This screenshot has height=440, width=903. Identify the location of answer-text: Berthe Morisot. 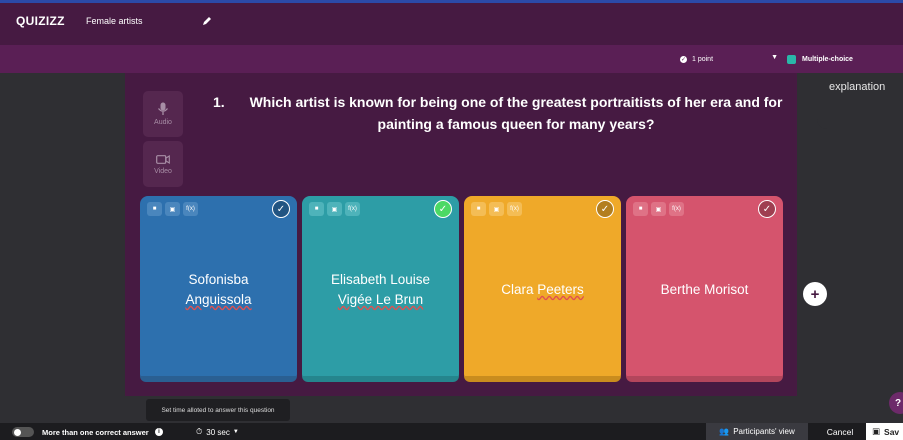
(704, 290).